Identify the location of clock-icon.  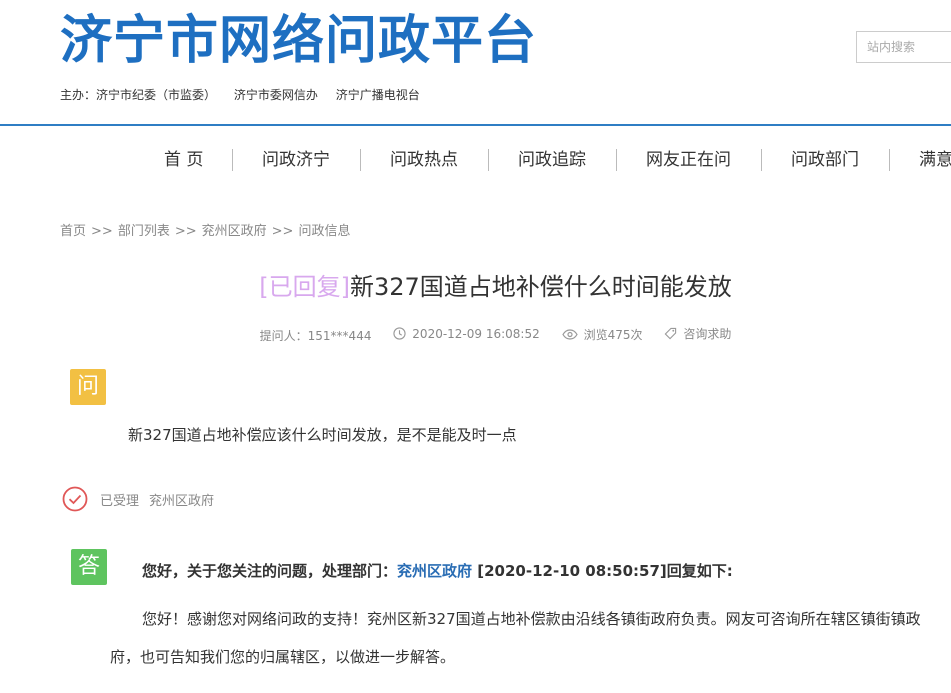
(399, 333).